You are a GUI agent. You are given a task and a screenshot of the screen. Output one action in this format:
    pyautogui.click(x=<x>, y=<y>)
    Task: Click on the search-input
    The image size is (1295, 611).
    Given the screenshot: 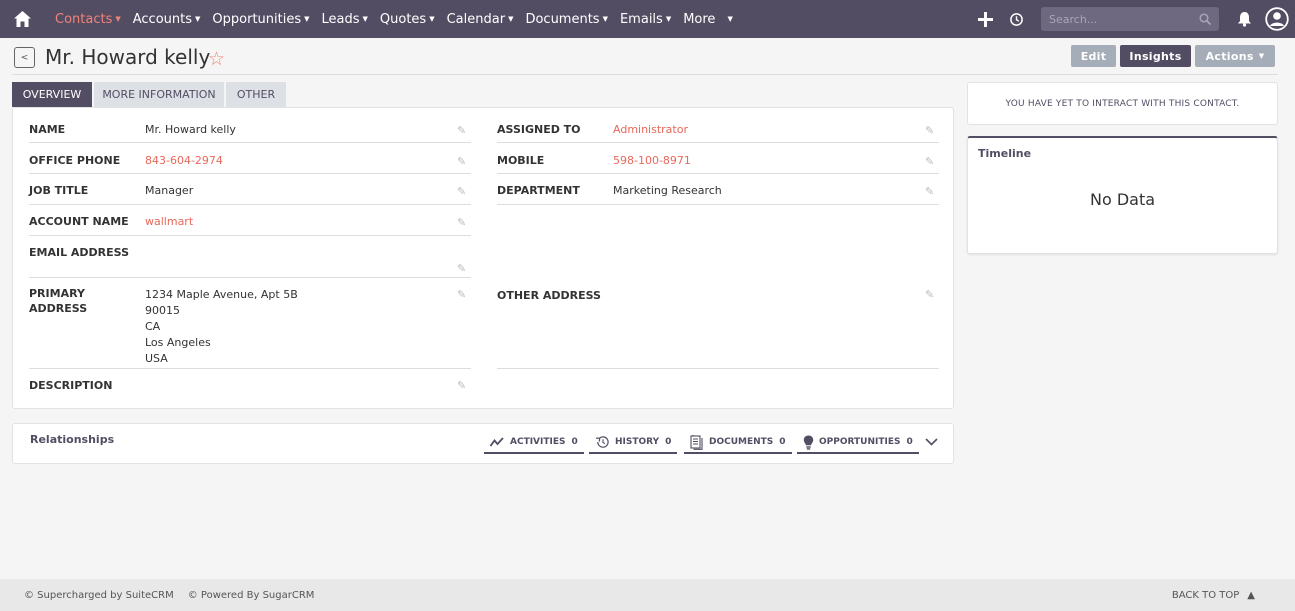 What is the action you would take?
    pyautogui.click(x=1119, y=19)
    